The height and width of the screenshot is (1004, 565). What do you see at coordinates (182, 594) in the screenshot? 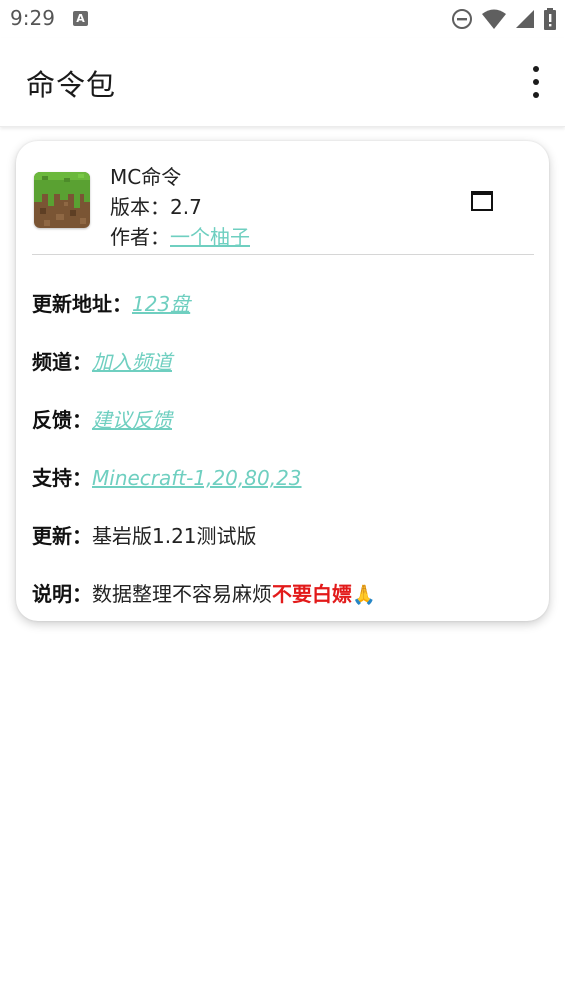
I see `description-text: 数据整理不容易麻烦` at bounding box center [182, 594].